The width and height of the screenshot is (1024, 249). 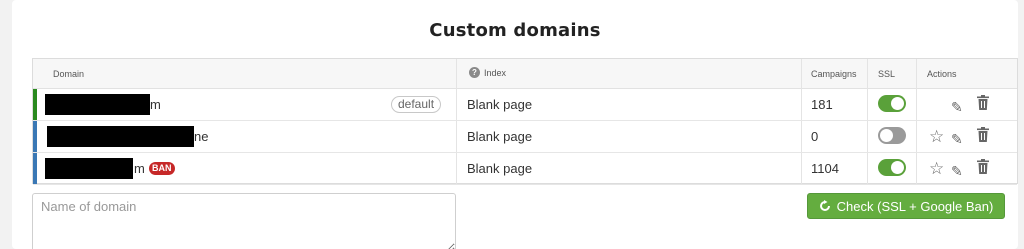 I want to click on campaigns-count: 1104, so click(x=825, y=168).